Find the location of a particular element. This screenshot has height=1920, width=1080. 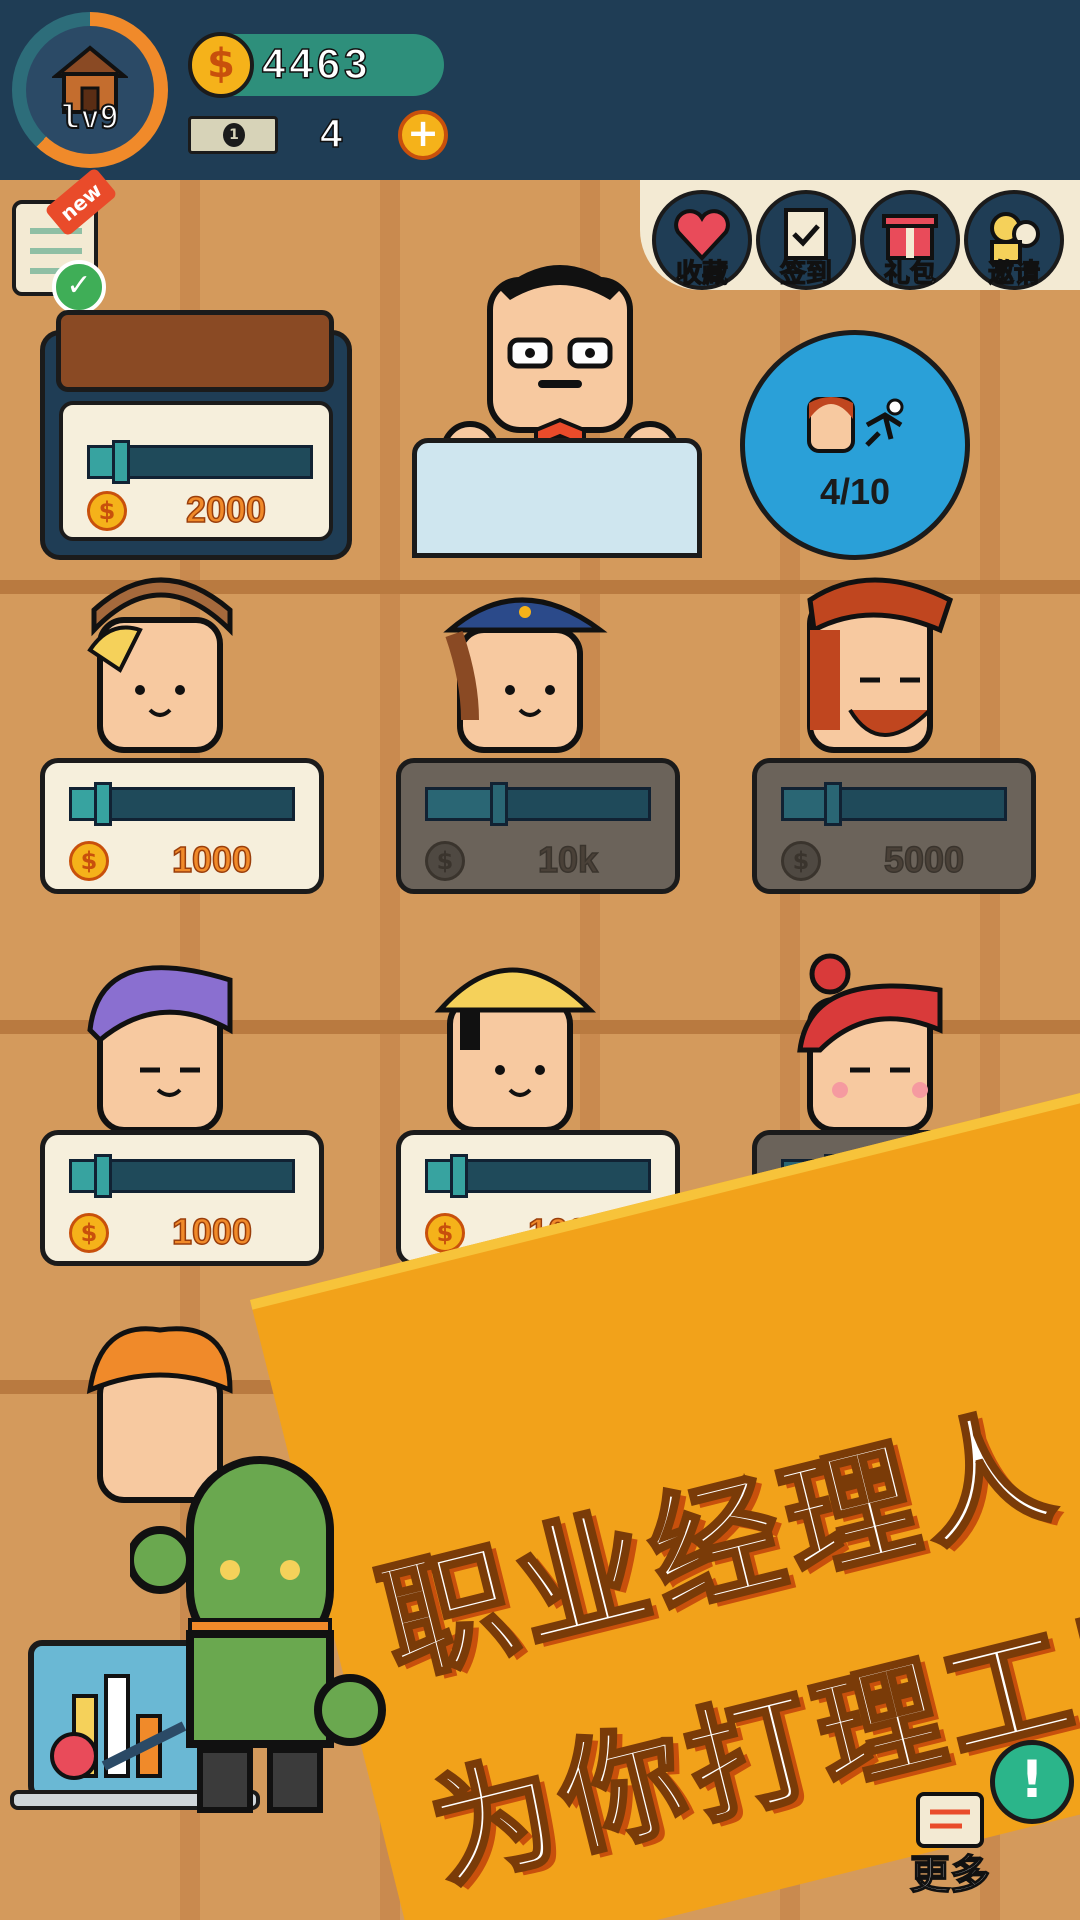

robot-manager-character is located at coordinates (258, 1634).